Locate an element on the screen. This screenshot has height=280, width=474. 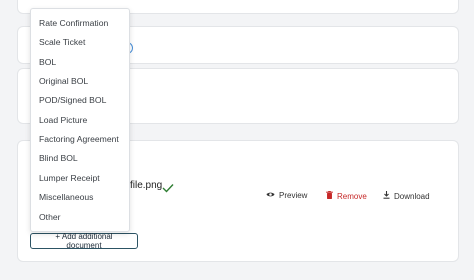
preview-button: Preview is located at coordinates (286, 195).